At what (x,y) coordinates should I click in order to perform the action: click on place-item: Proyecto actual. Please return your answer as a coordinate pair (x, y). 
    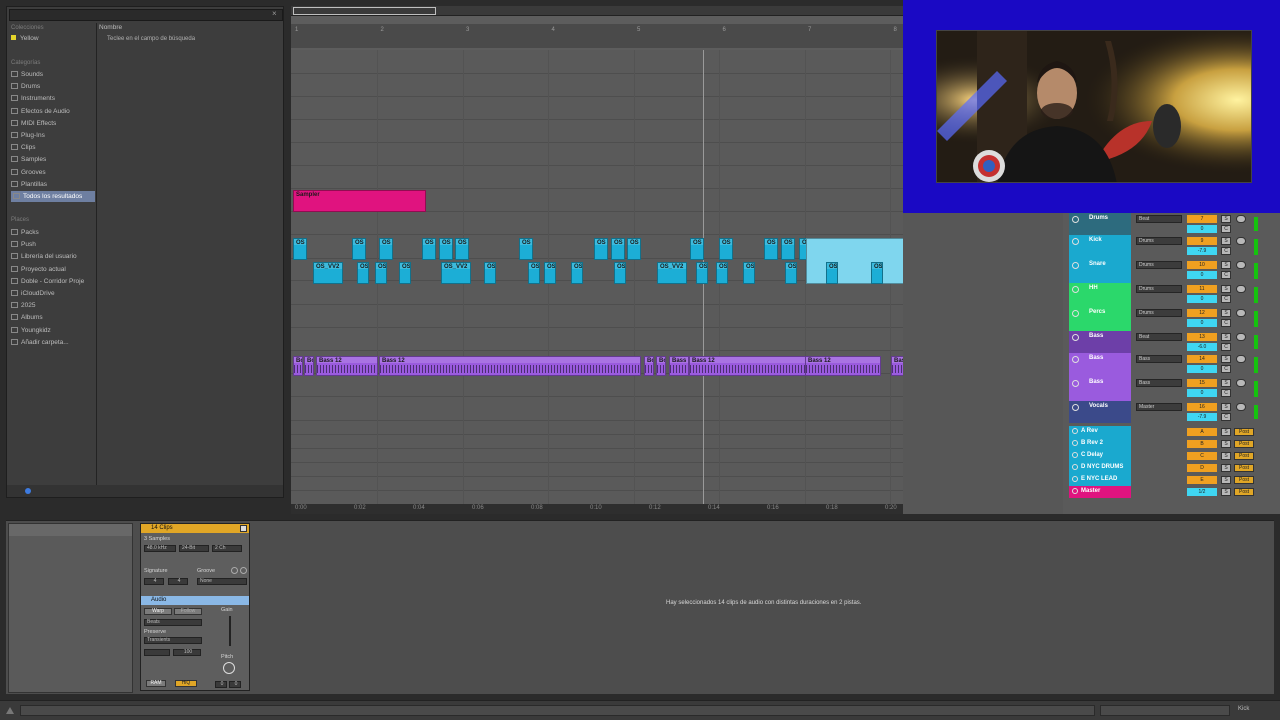
    Looking at the image, I should click on (38, 269).